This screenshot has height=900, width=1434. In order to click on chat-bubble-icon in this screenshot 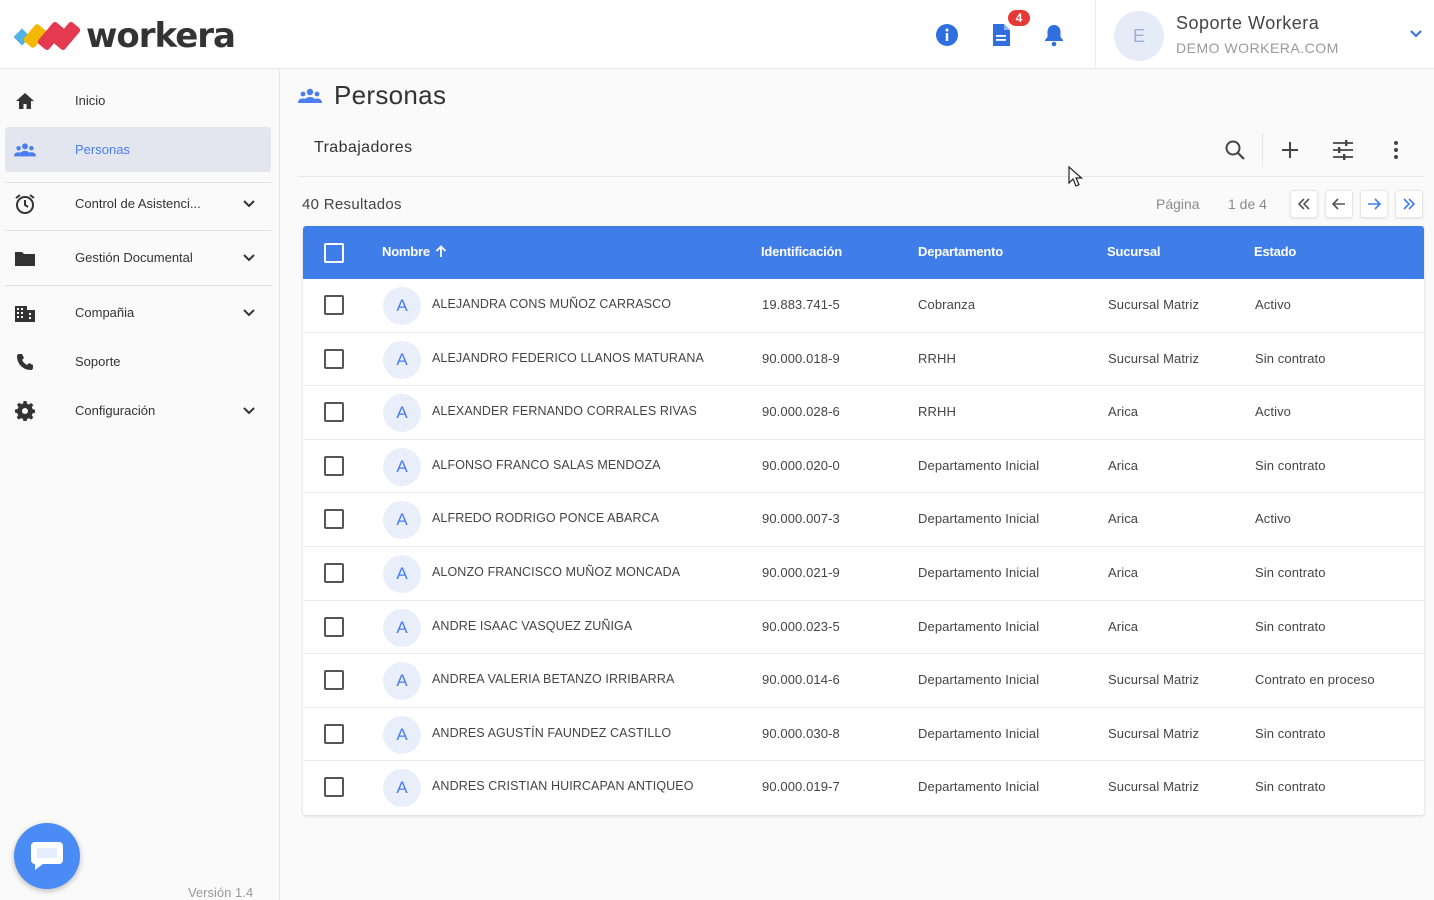, I will do `click(47, 856)`.